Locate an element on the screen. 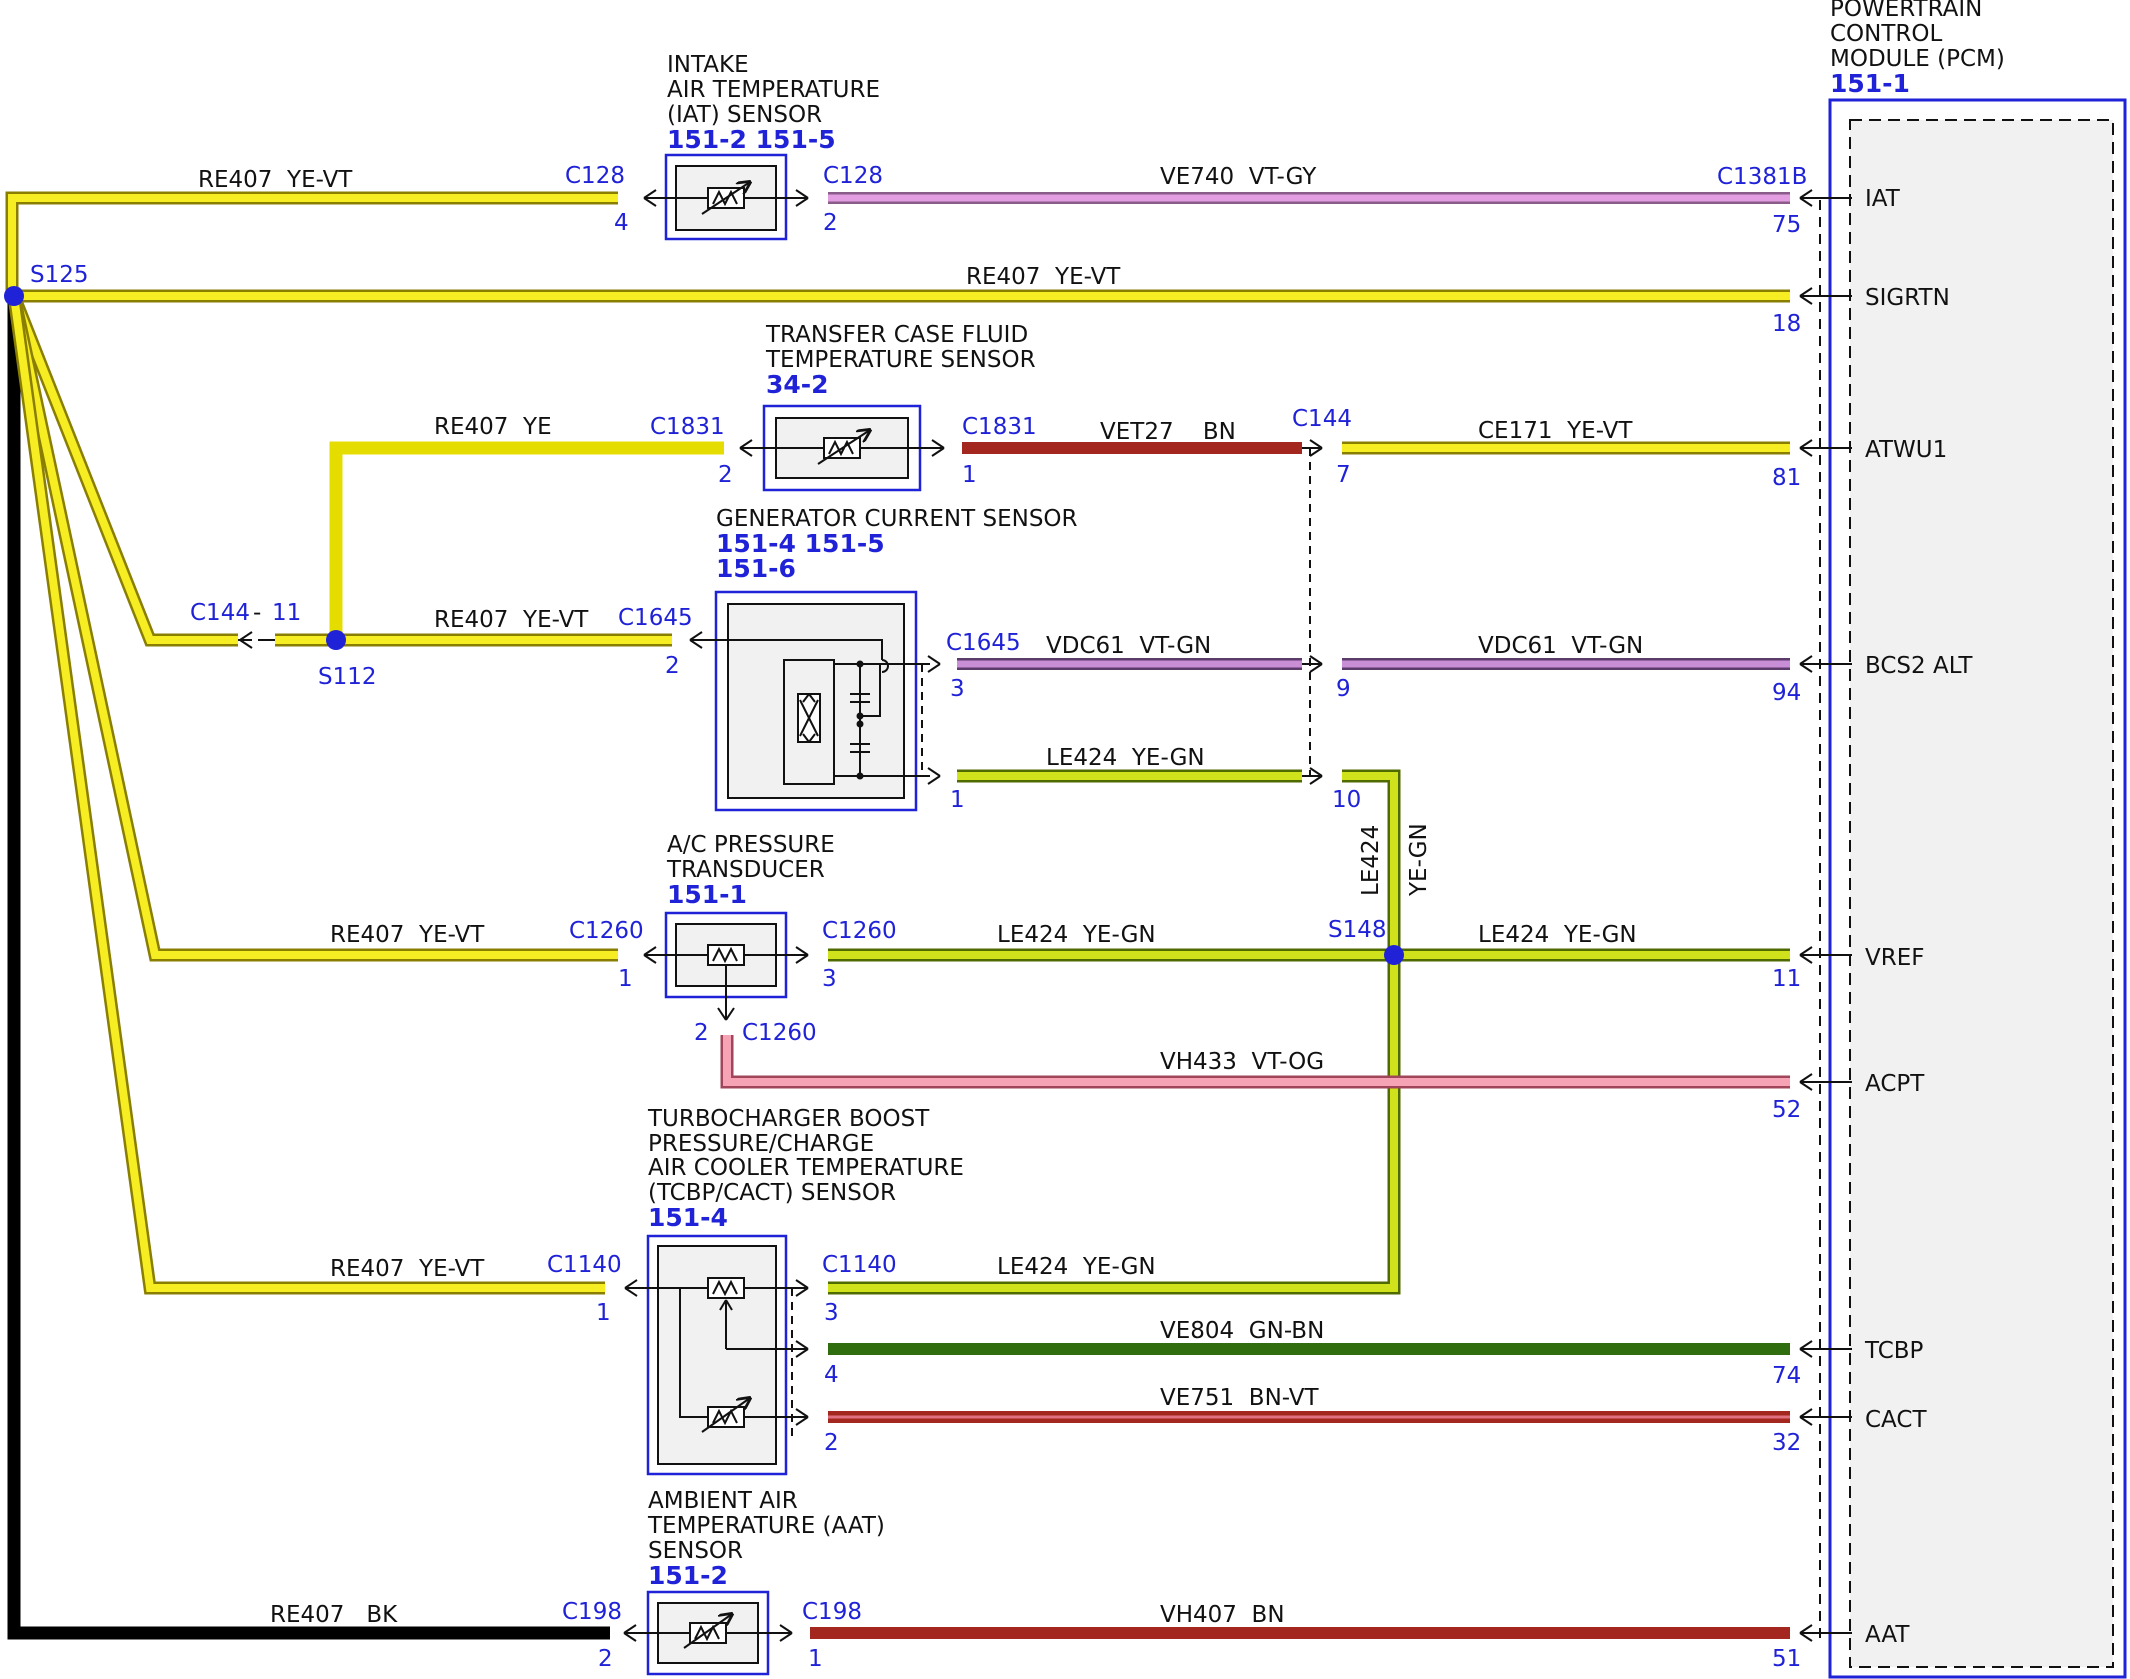  wire-label-w13: LE424 YE-GN is located at coordinates (1076, 935).